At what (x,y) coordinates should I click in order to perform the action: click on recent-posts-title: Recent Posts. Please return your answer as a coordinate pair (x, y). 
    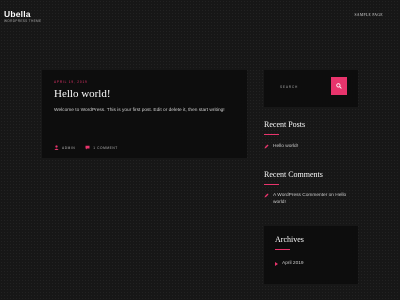
    Looking at the image, I should click on (285, 124).